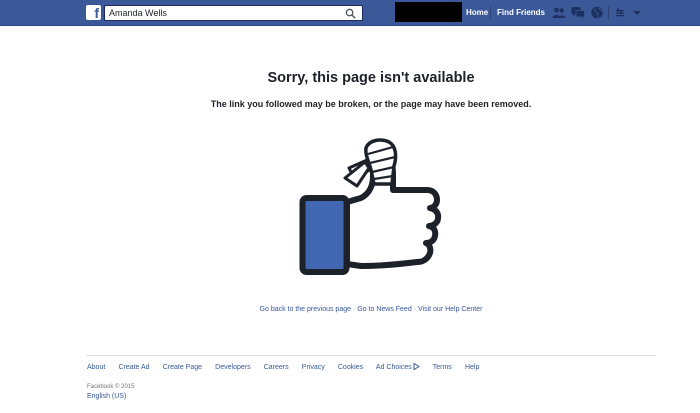  I want to click on find-friends-link: Find Friends, so click(521, 12).